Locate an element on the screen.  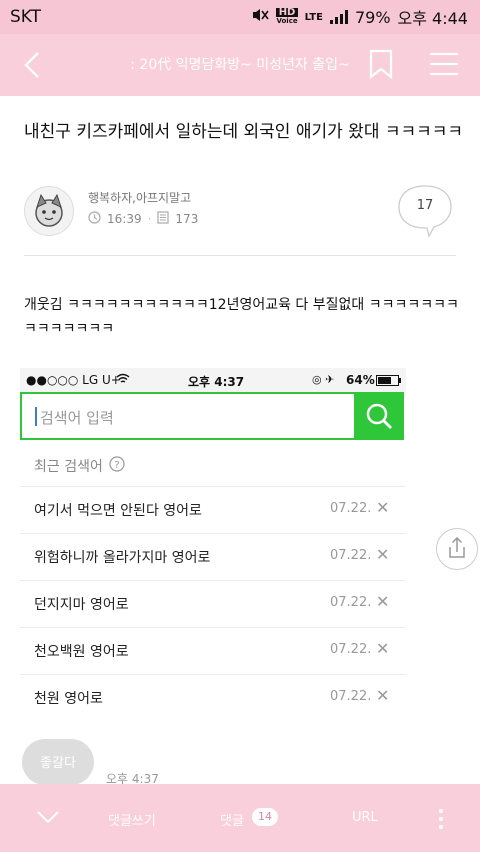
header-bar: : 20代 익명담화방~ 미성년자 출입~ is located at coordinates (240, 65).